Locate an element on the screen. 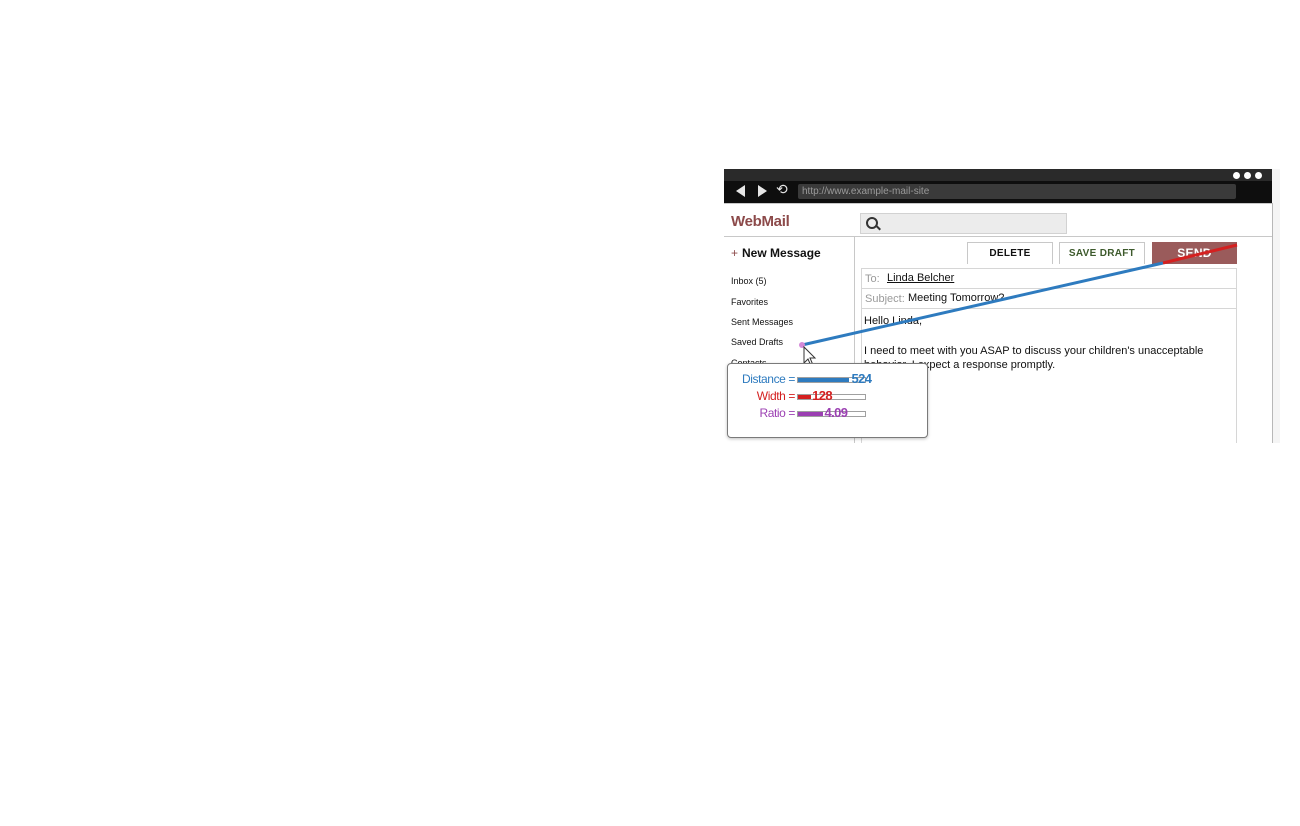  distance-line is located at coordinates (982, 304).